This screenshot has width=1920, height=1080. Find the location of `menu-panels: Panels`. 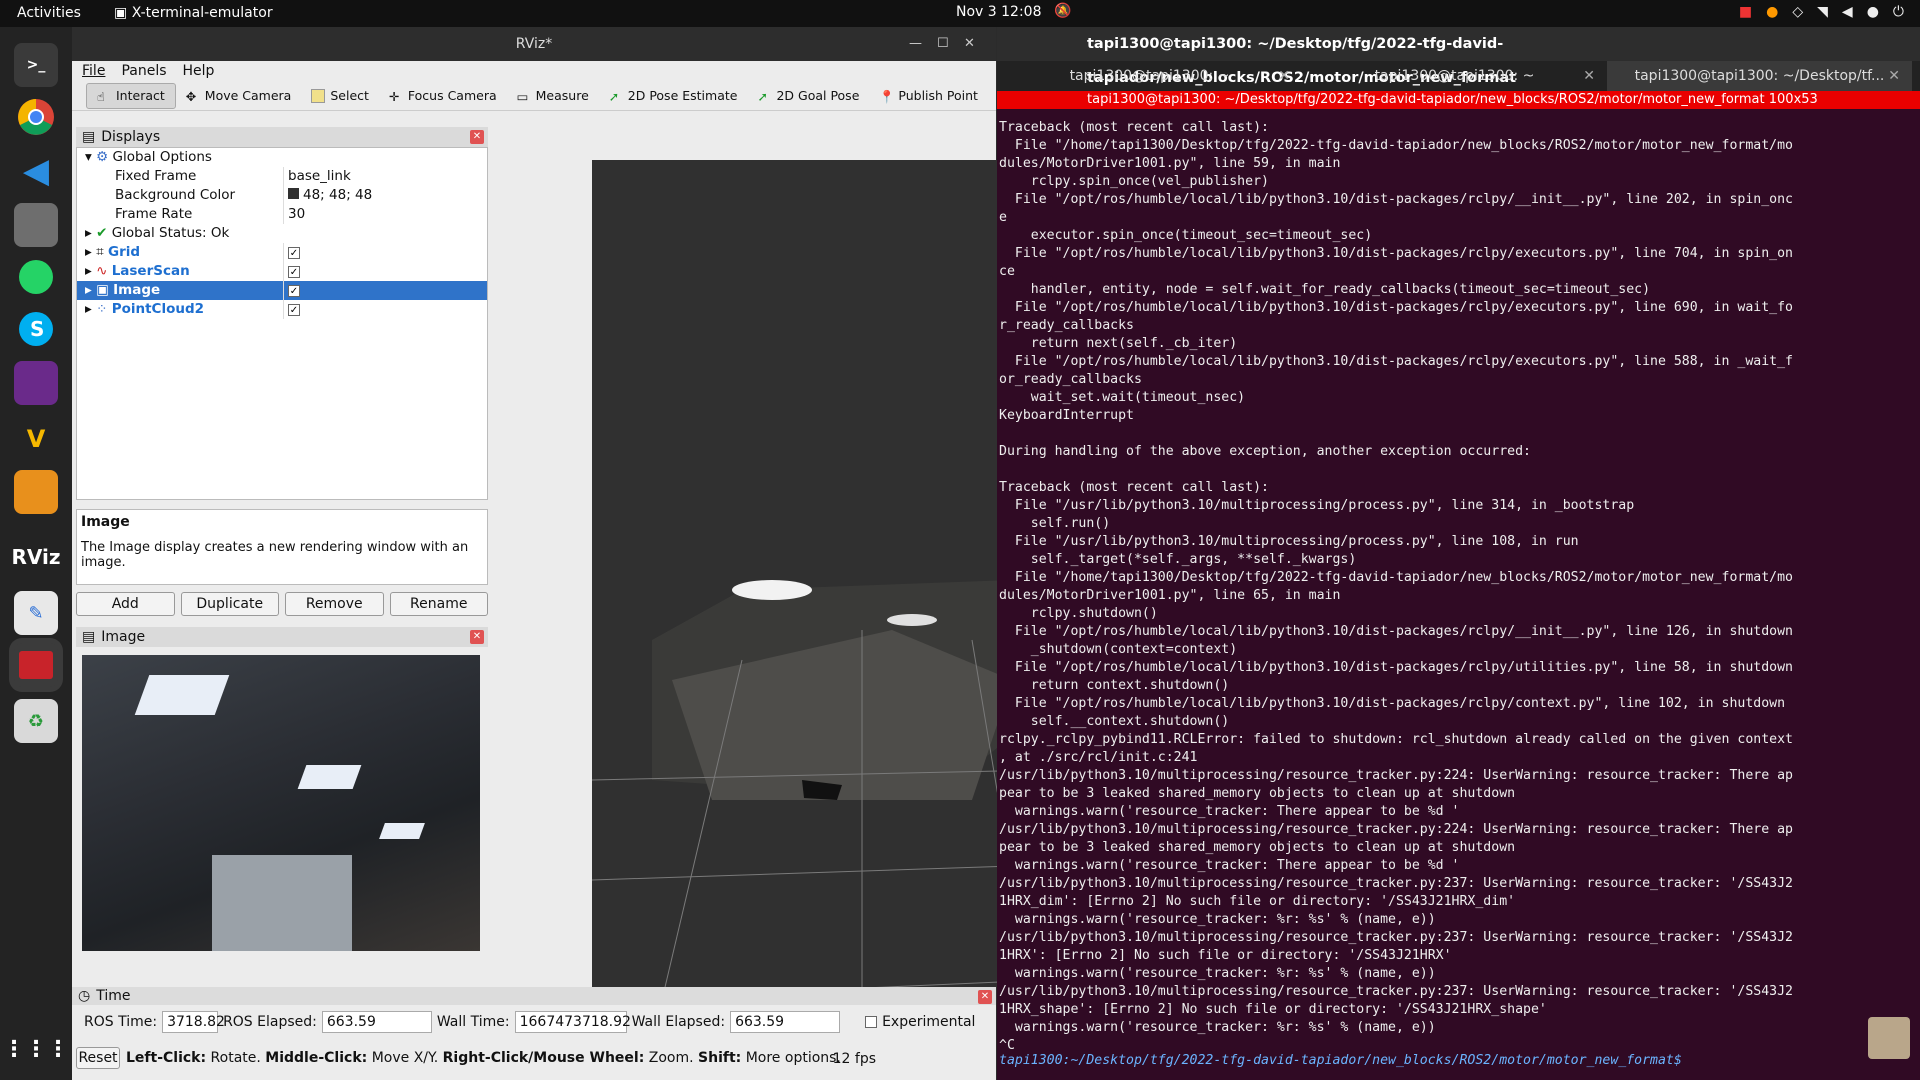

menu-panels: Panels is located at coordinates (143, 71).